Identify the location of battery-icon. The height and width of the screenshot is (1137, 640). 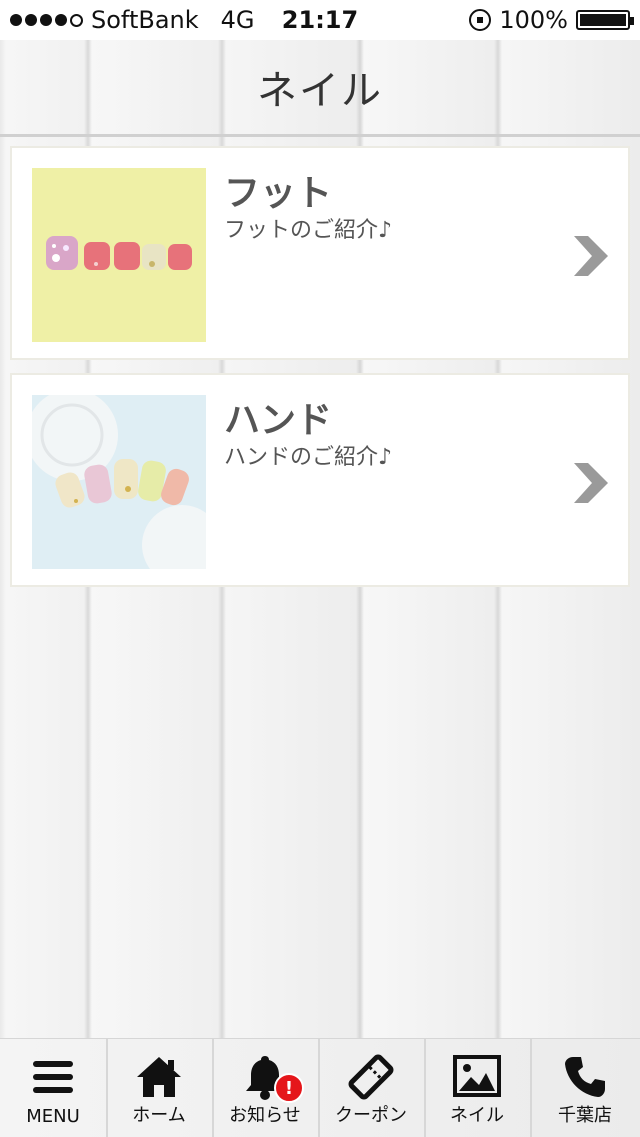
(605, 20).